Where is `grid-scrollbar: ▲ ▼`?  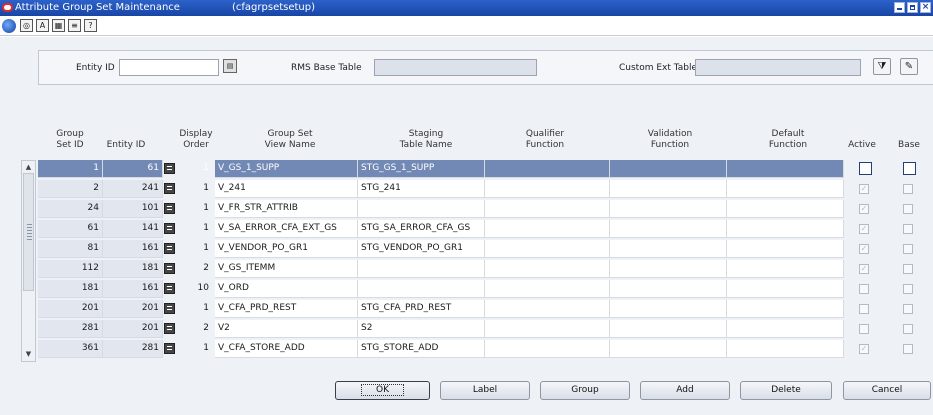
grid-scrollbar: ▲ ▼ is located at coordinates (28, 261).